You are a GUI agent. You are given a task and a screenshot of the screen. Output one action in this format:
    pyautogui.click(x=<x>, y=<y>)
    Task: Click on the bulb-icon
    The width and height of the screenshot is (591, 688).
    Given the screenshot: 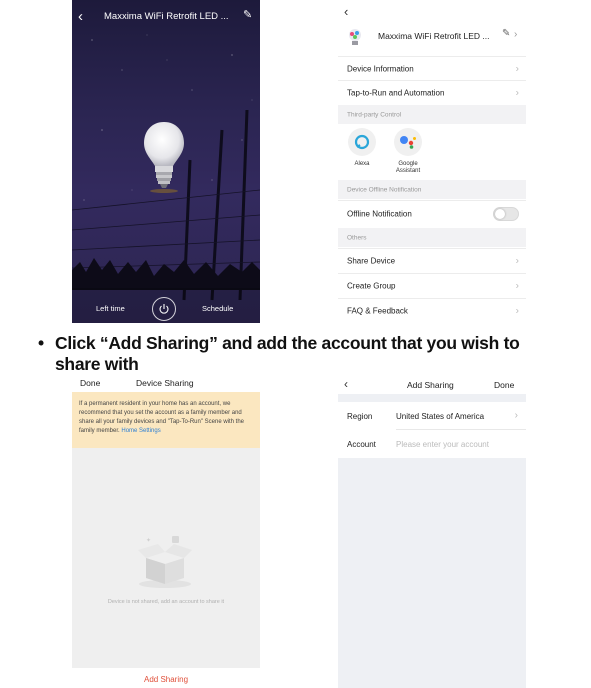 What is the action you would take?
    pyautogui.click(x=164, y=158)
    